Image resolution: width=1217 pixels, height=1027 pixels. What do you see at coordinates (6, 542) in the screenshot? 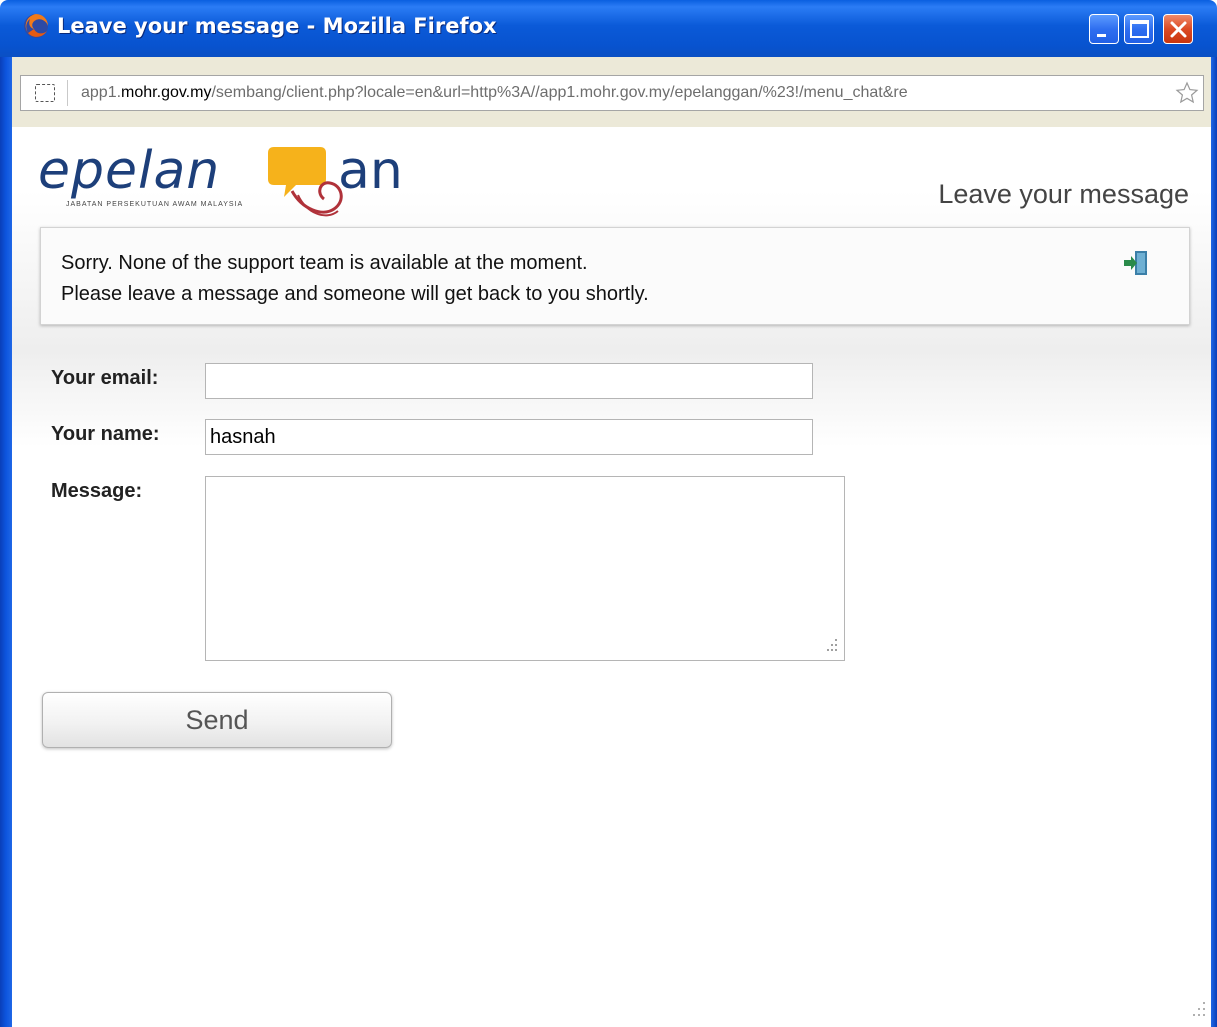
I see `window-border-left` at bounding box center [6, 542].